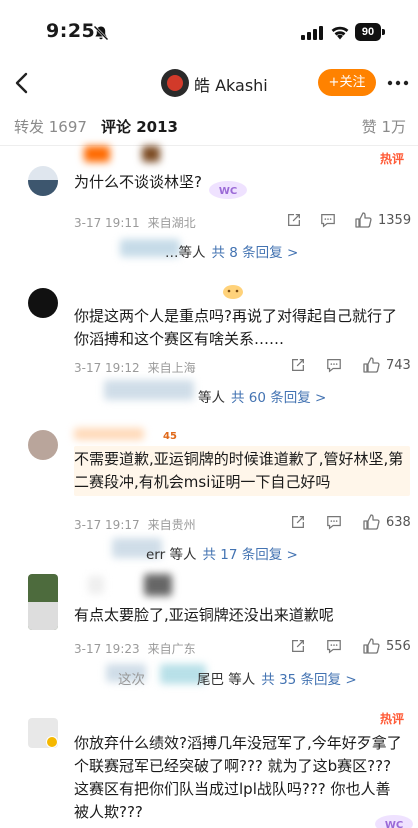  I want to click on status-time: 9:25, so click(71, 31).